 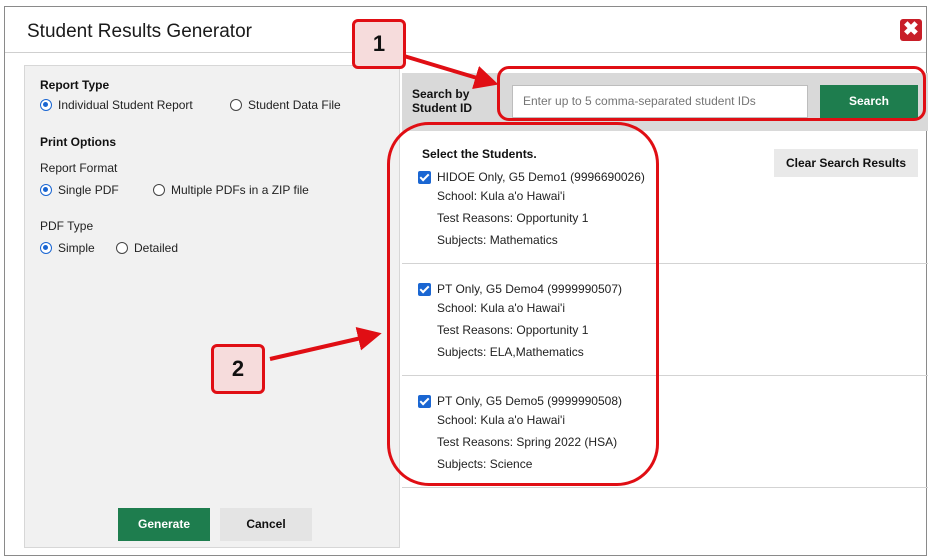 I want to click on search-label: Search by Student ID, so click(x=452, y=101).